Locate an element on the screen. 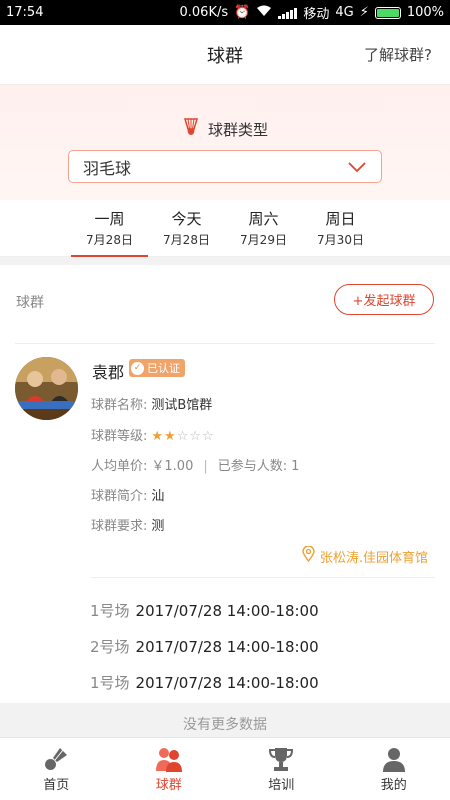  signal-icon is located at coordinates (288, 13).